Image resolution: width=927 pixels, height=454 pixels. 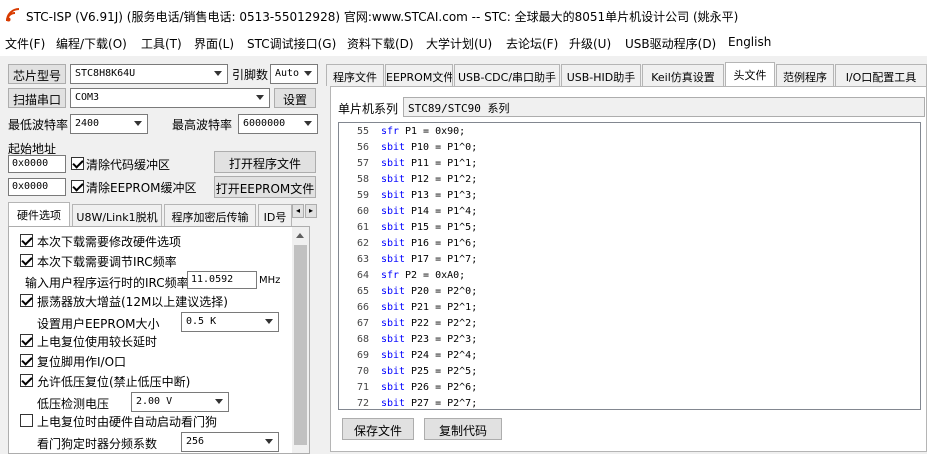 I want to click on chip-type-select: STC8H8K64U, so click(x=149, y=74).